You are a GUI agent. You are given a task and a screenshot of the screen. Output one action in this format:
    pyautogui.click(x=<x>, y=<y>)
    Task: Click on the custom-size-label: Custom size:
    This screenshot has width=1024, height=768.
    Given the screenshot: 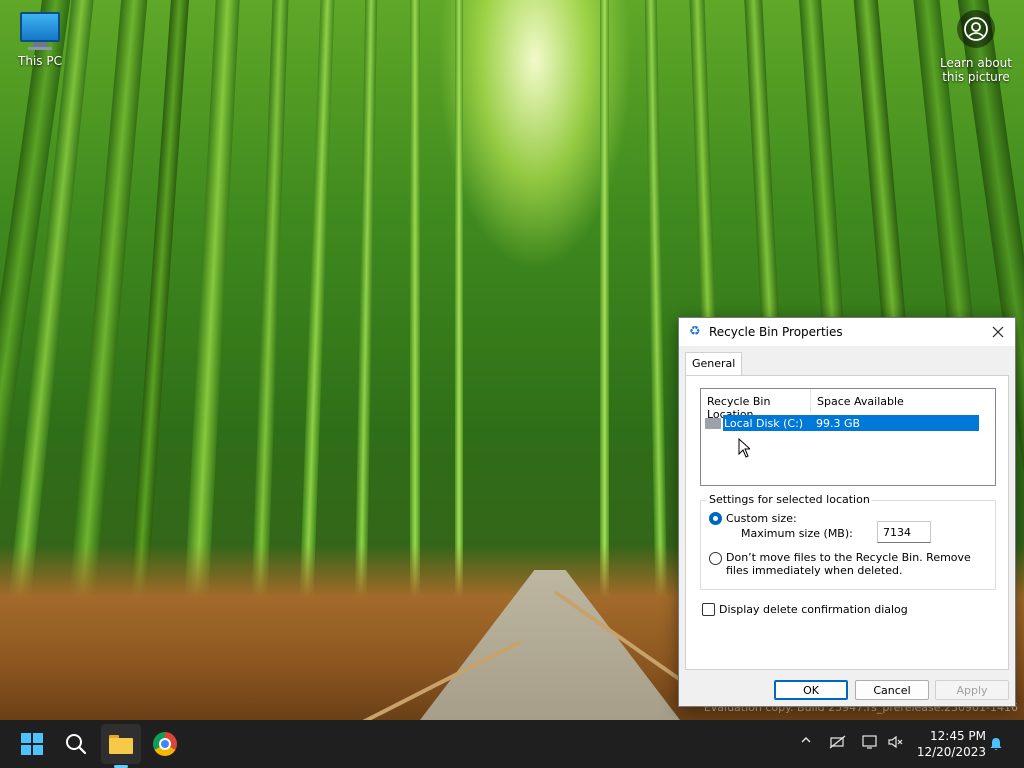 What is the action you would take?
    pyautogui.click(x=761, y=518)
    